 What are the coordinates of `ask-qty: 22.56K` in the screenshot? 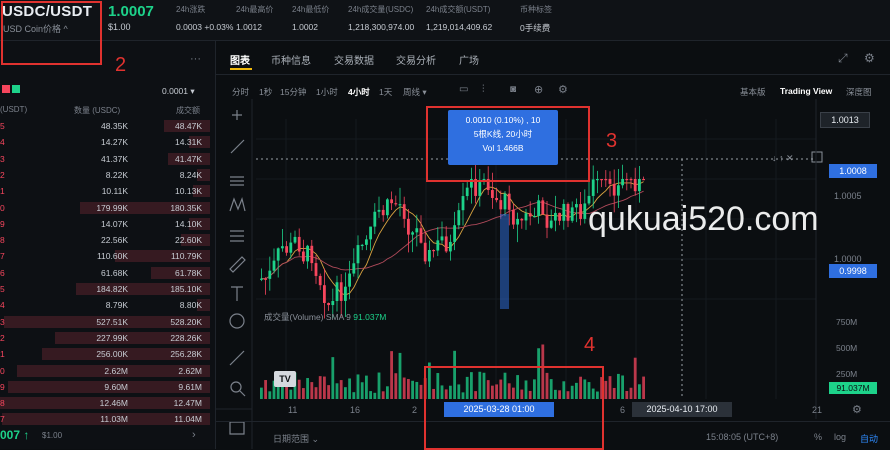 It's located at (114, 240).